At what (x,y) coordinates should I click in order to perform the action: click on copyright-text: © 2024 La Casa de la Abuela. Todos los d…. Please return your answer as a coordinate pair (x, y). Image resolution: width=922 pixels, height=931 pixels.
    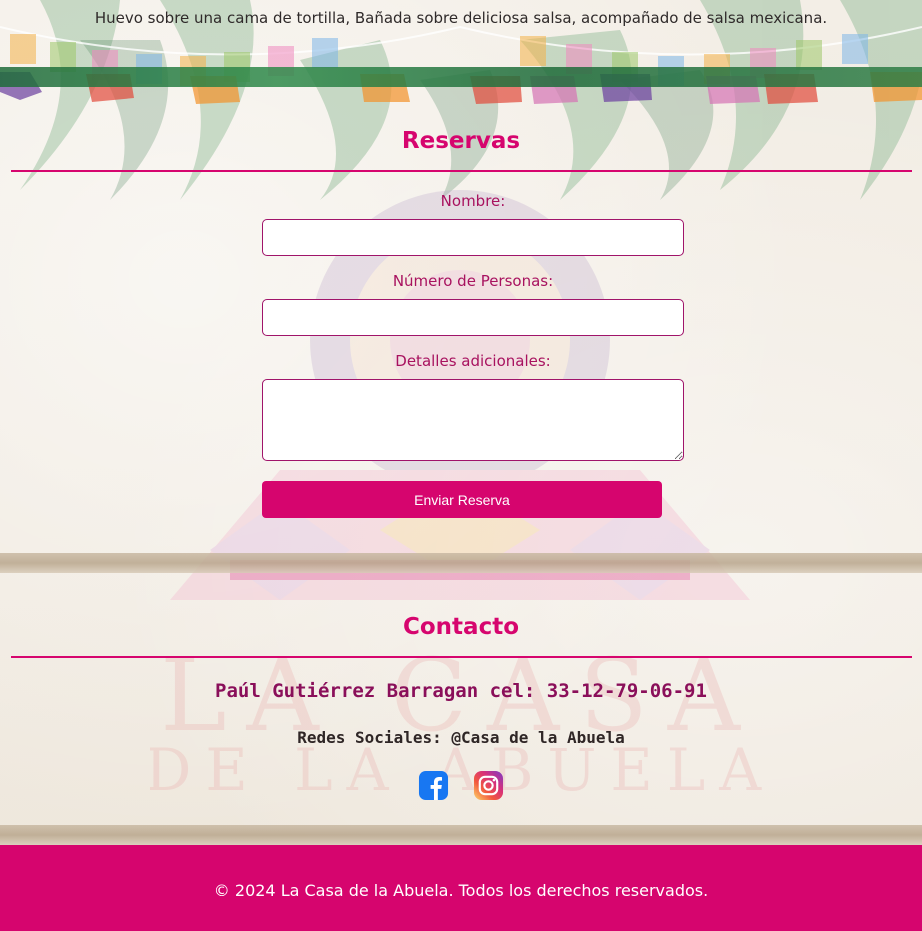
    Looking at the image, I should click on (461, 890).